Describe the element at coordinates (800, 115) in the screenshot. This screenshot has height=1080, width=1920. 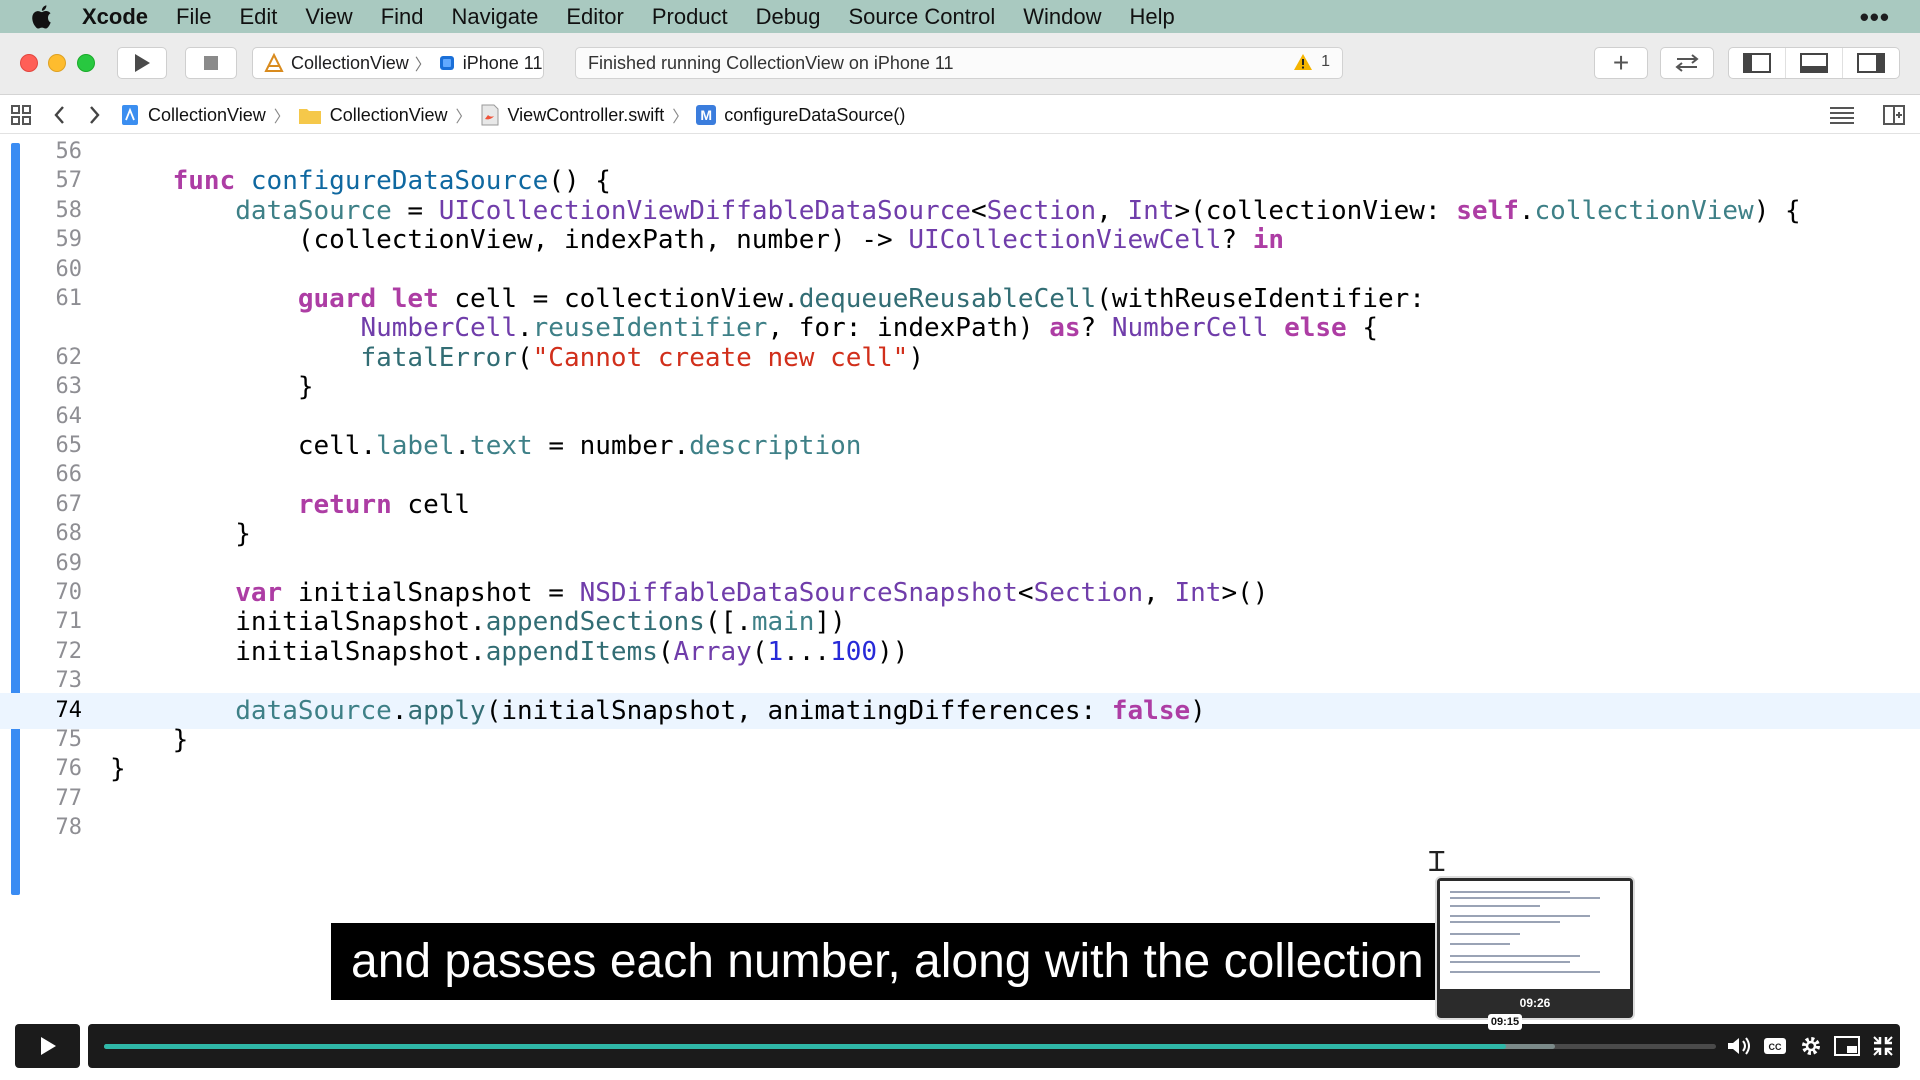
I see `breadcrumb-method: M configureDataSource()` at that location.